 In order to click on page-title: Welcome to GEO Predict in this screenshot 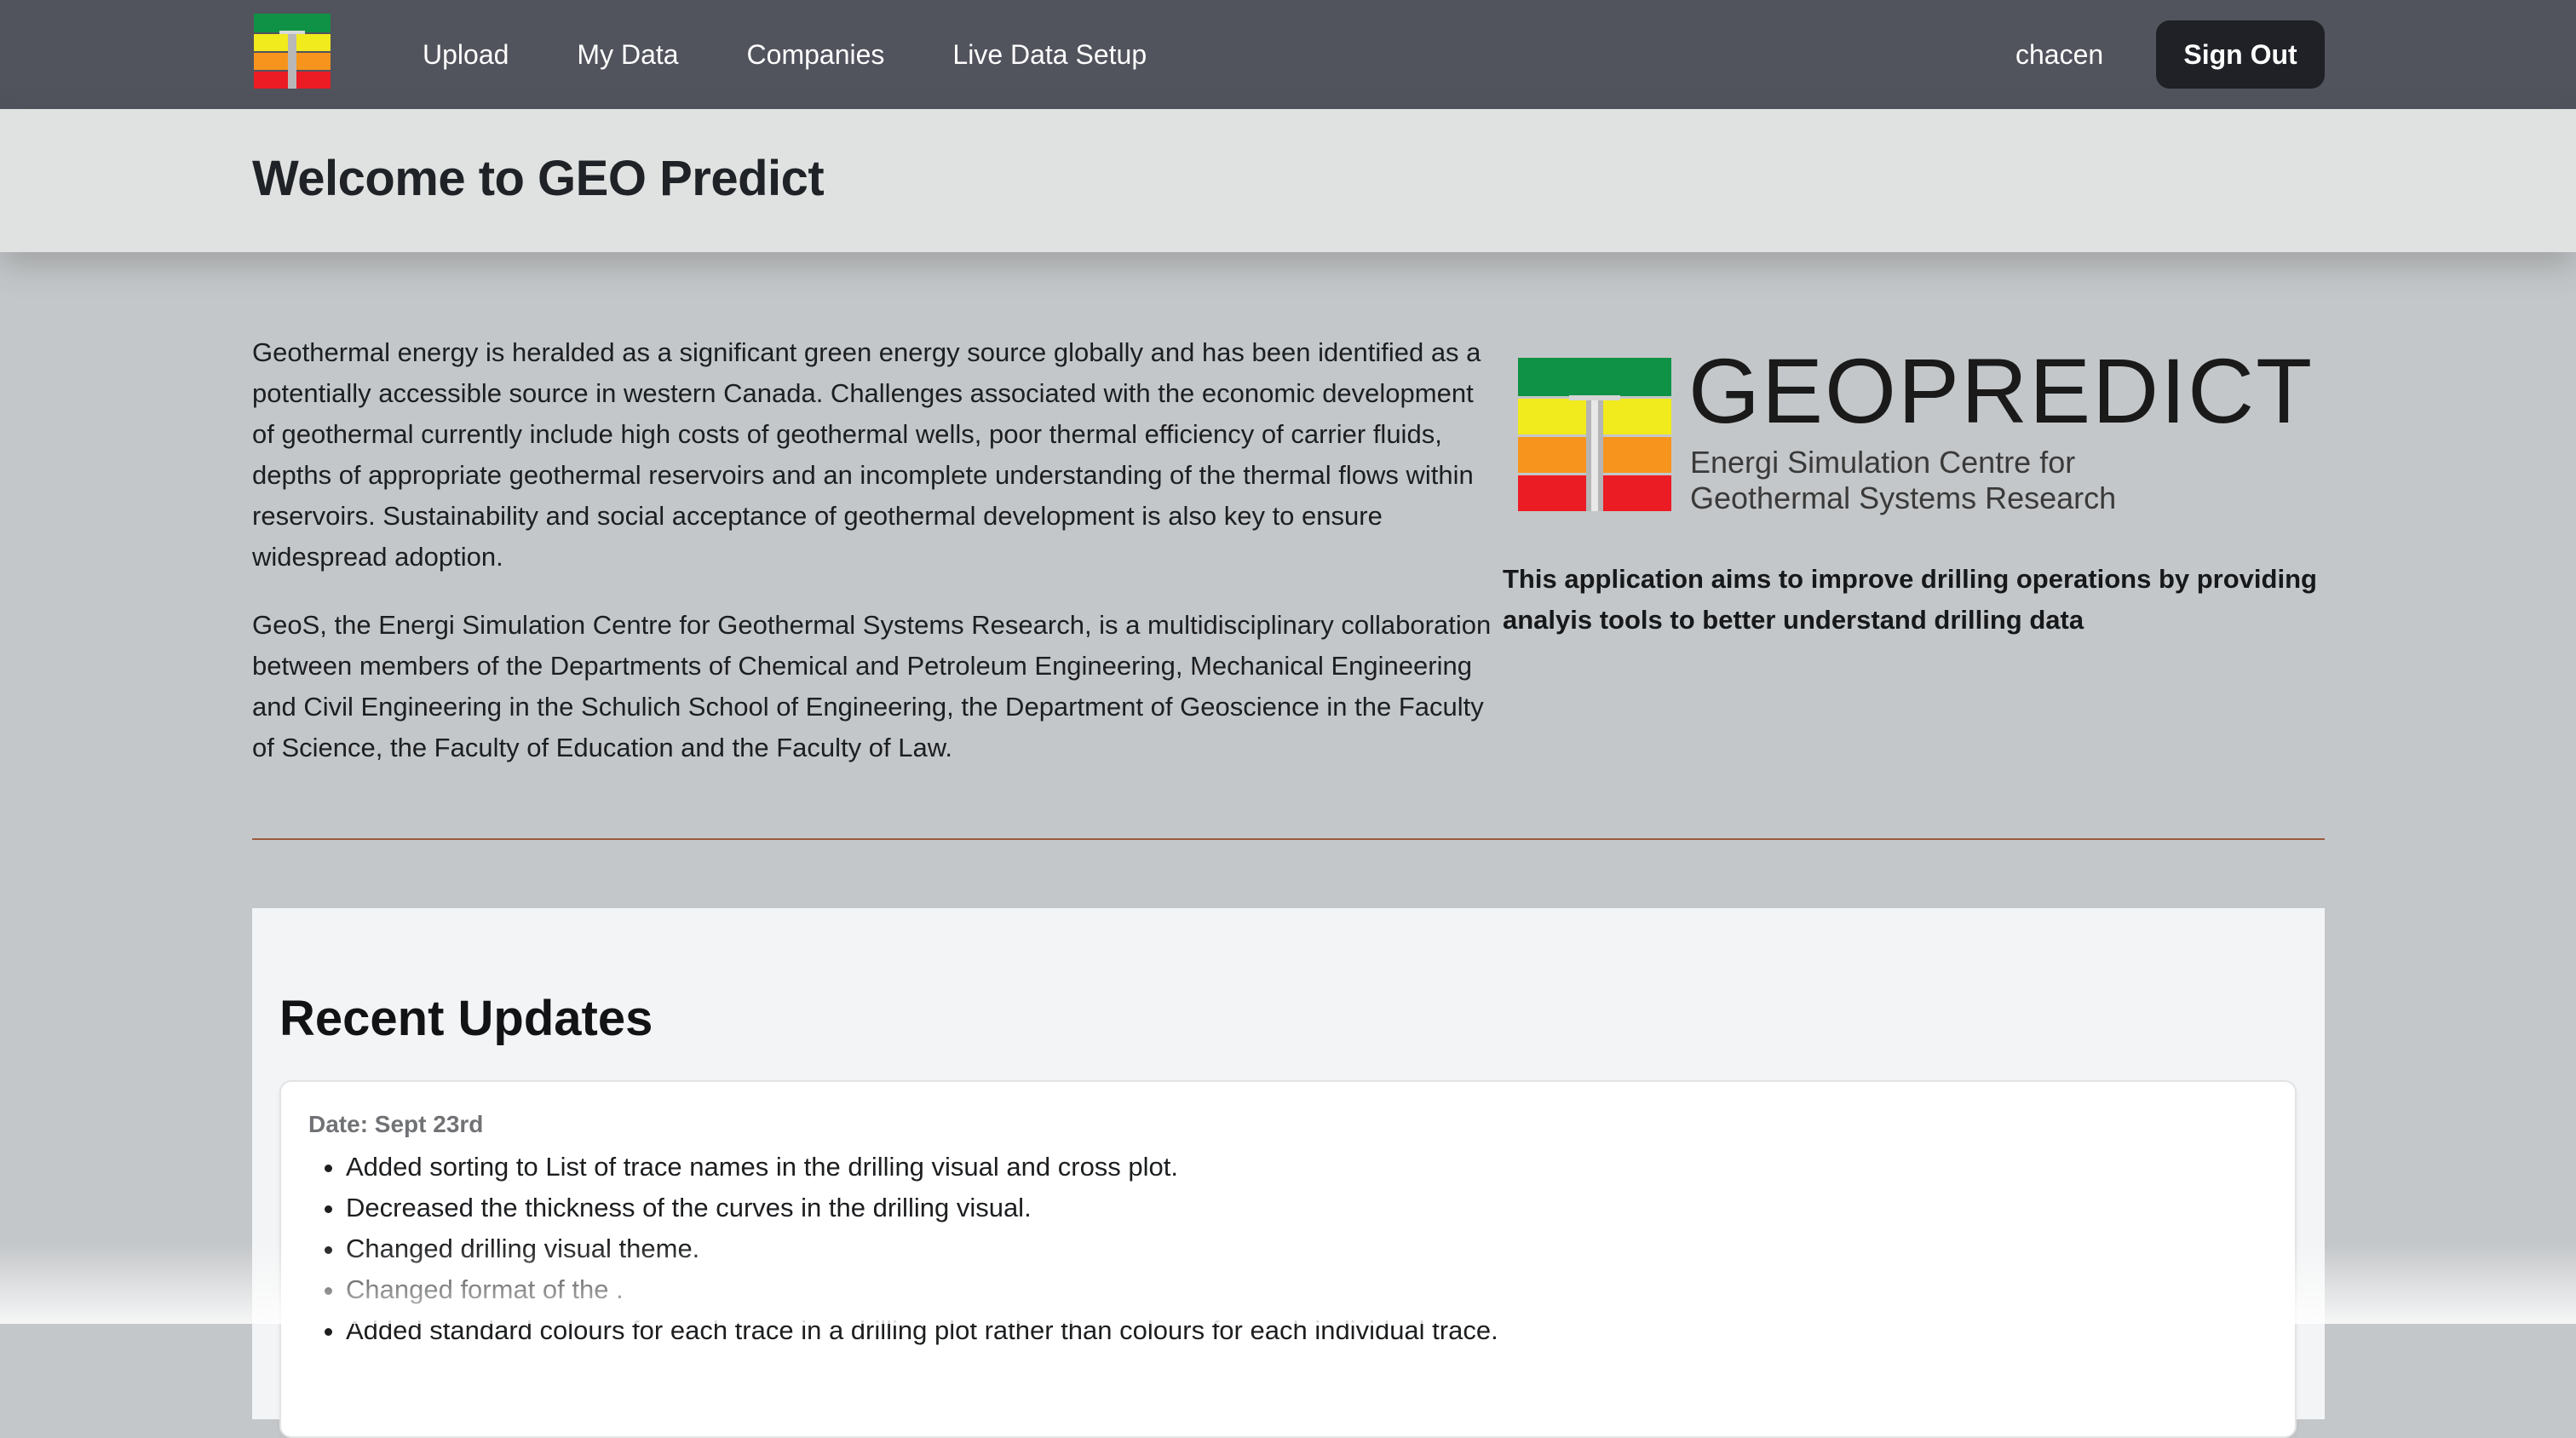, I will do `click(538, 178)`.